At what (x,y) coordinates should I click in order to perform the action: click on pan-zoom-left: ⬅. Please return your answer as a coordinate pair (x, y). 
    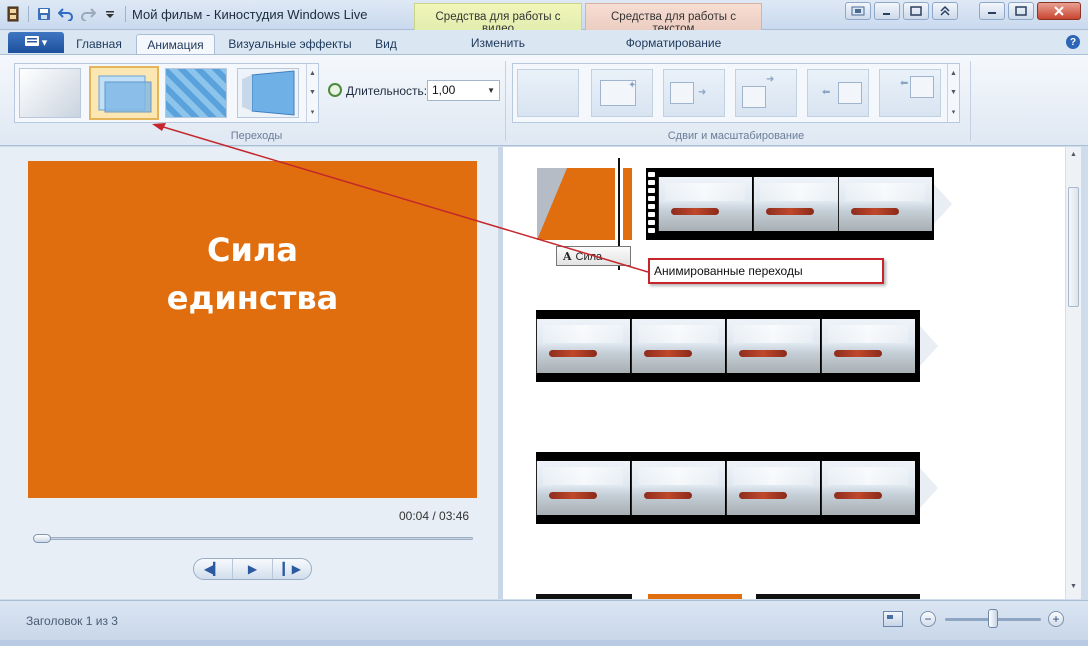
    Looking at the image, I should click on (838, 93).